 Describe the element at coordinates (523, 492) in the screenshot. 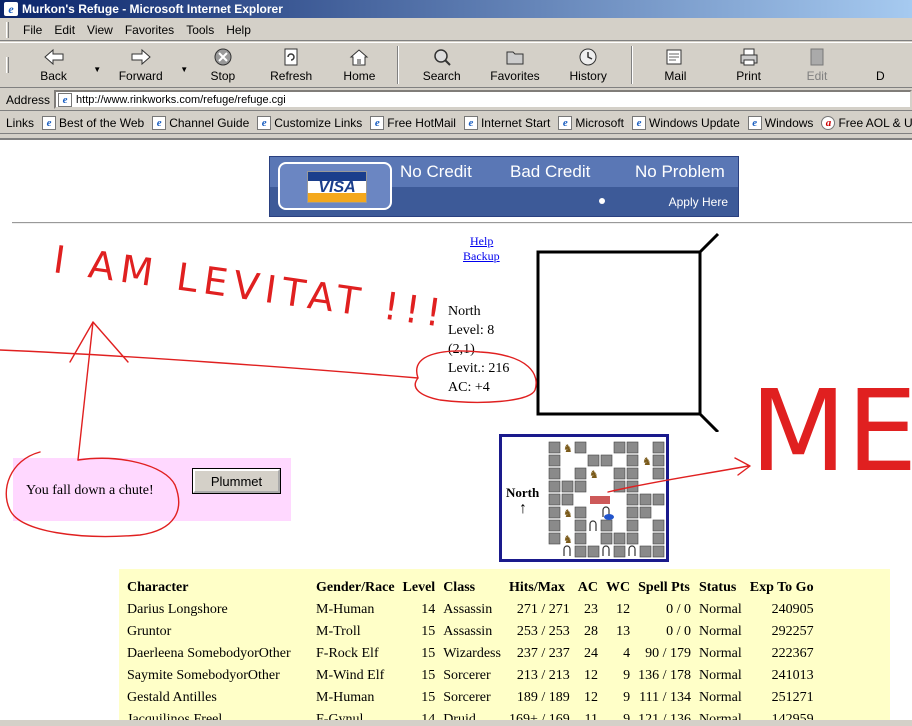

I see `map-north-label: North` at that location.